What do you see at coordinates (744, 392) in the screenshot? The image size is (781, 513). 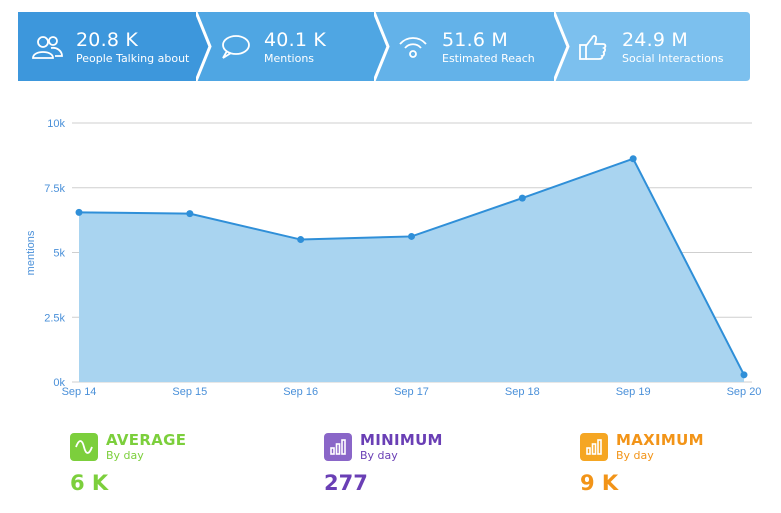 I see `x-tick-label: Sep 20` at bounding box center [744, 392].